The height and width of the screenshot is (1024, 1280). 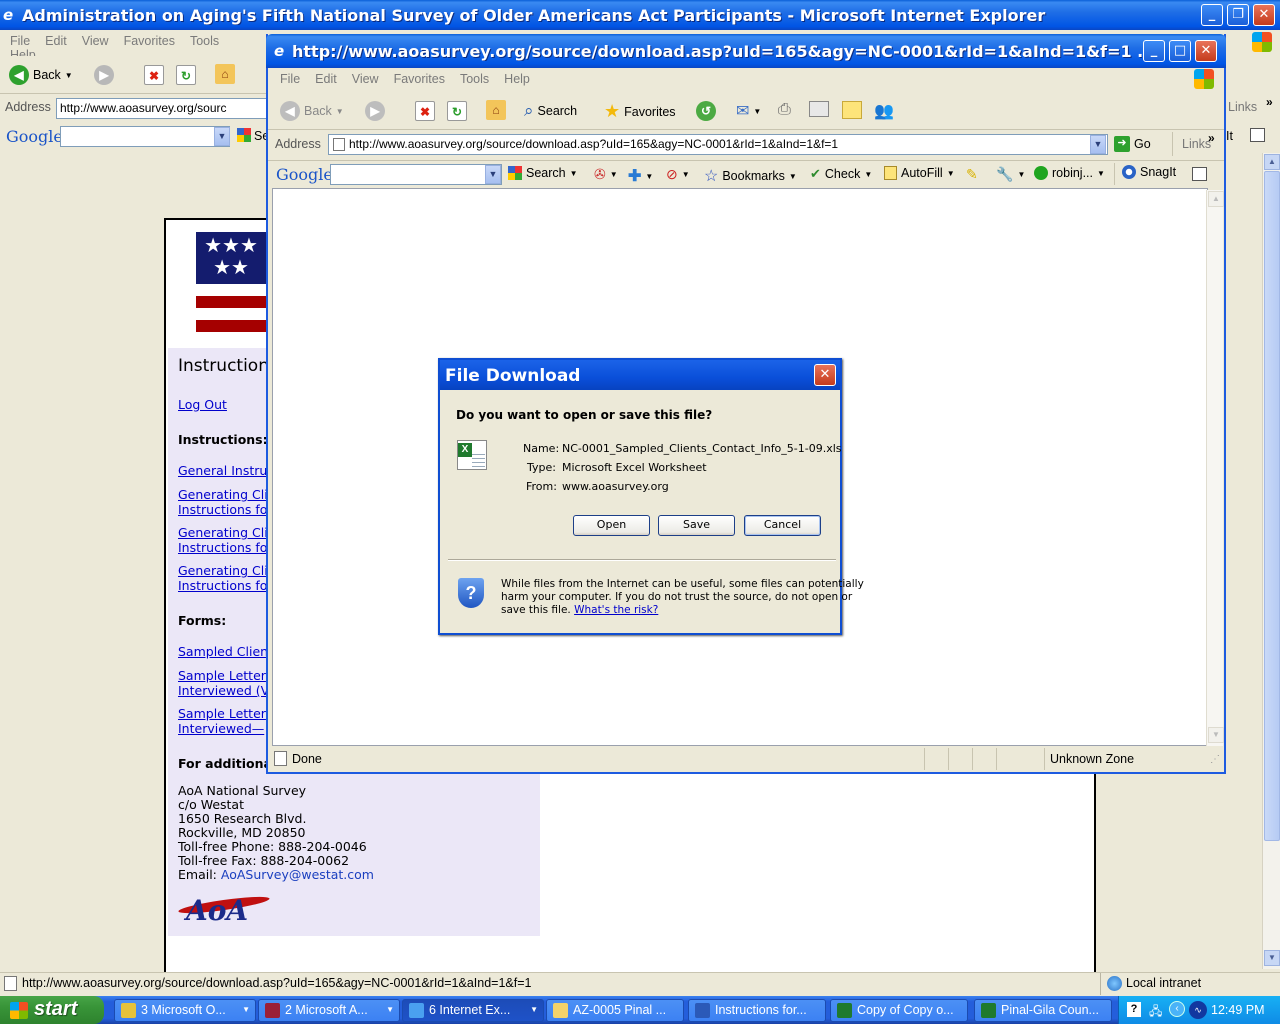 I want to click on bg-back-button: ◀ Back ▼, so click(x=41, y=75).